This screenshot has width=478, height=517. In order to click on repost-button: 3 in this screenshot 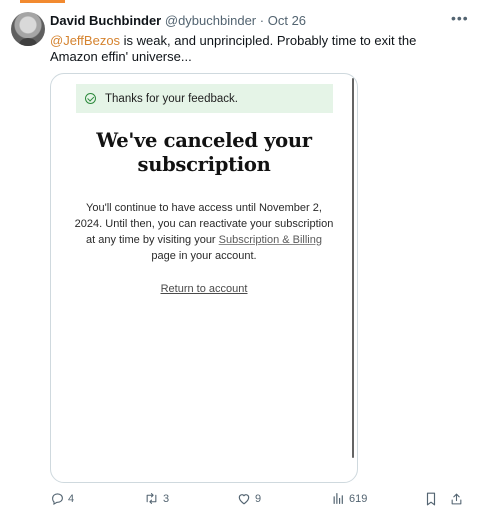, I will do `click(156, 498)`.